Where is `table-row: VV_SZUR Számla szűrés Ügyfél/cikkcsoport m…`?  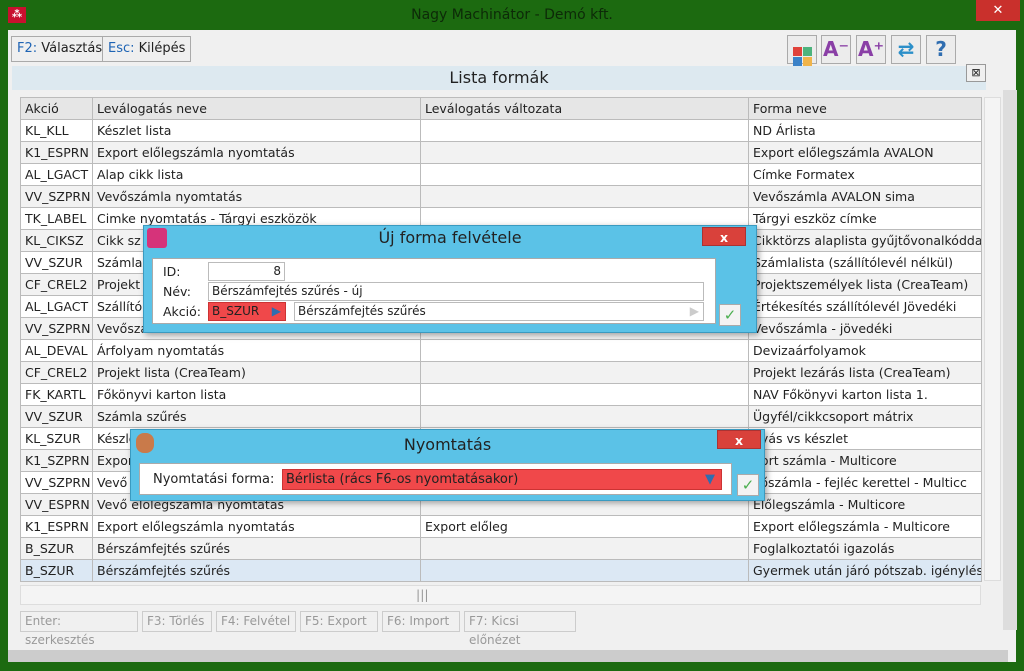
table-row: VV_SZUR Számla szűrés Ügyfél/cikkcsoport m… is located at coordinates (501, 416).